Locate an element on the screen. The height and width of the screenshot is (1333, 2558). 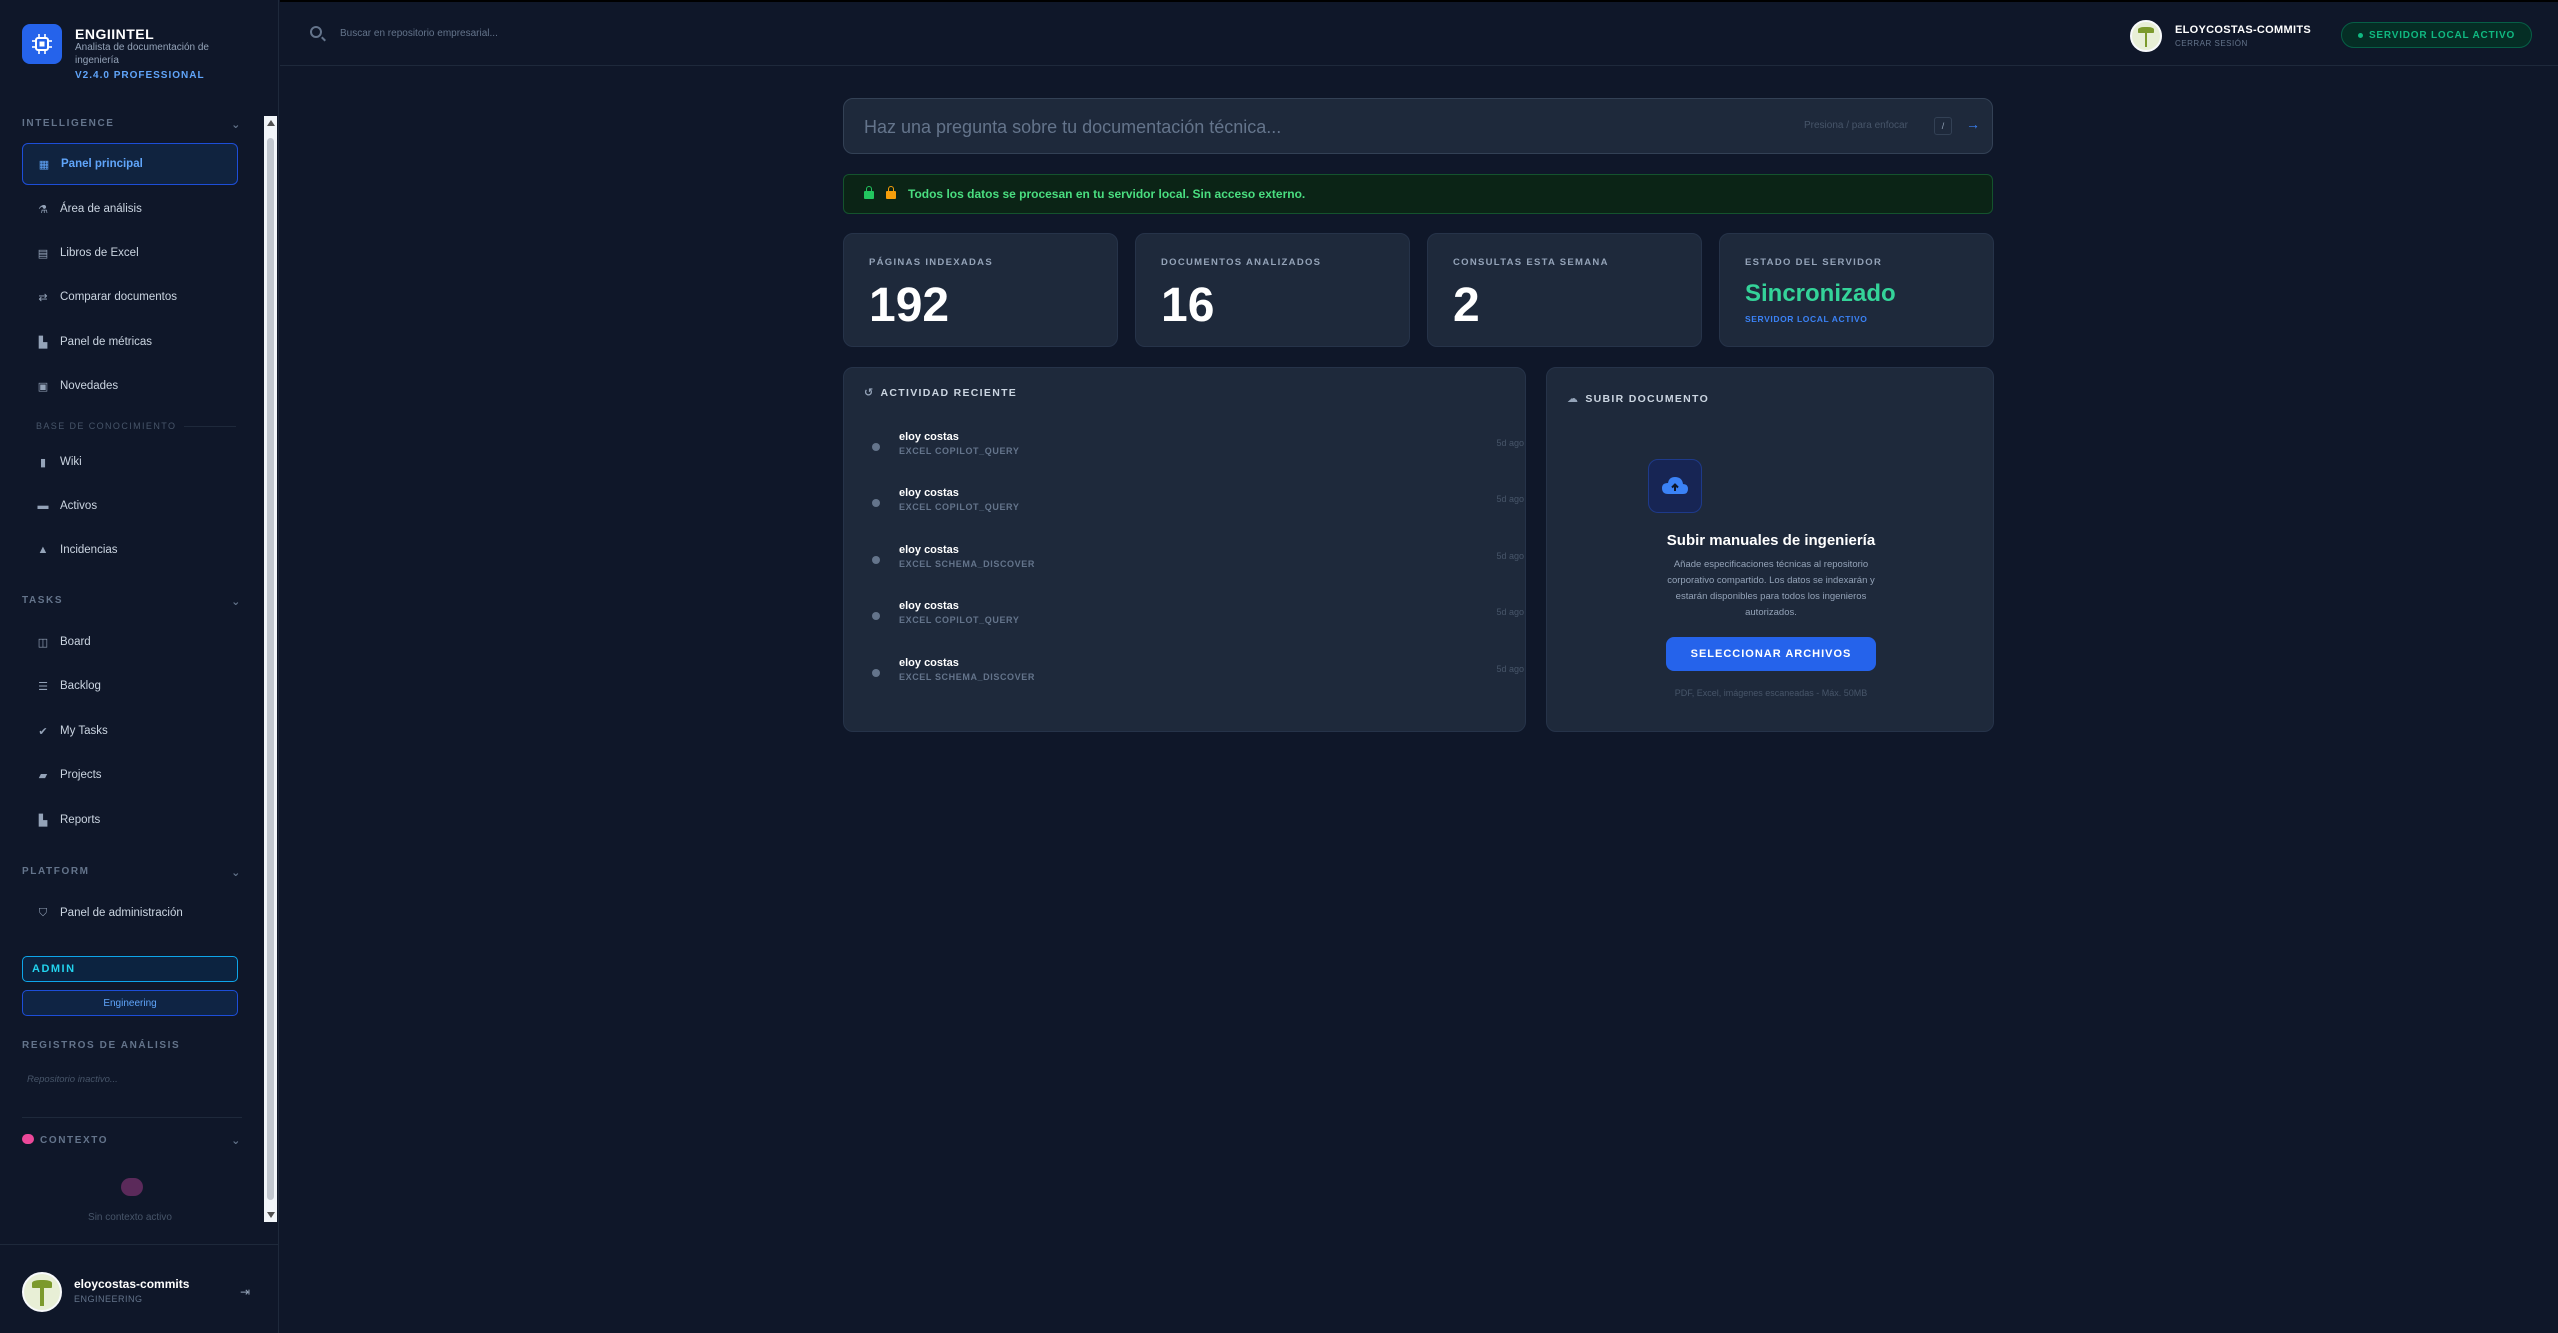
scroll-down-arrow-icon is located at coordinates (271, 1215).